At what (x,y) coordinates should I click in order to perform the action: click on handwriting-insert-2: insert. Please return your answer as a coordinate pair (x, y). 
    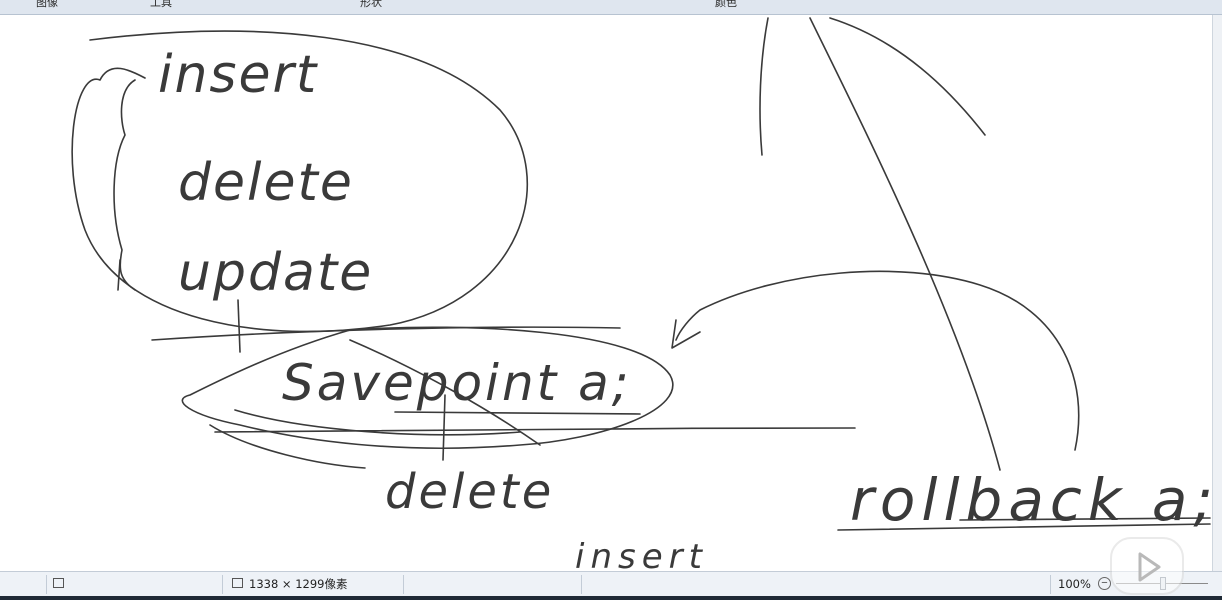
    Looking at the image, I should click on (641, 554).